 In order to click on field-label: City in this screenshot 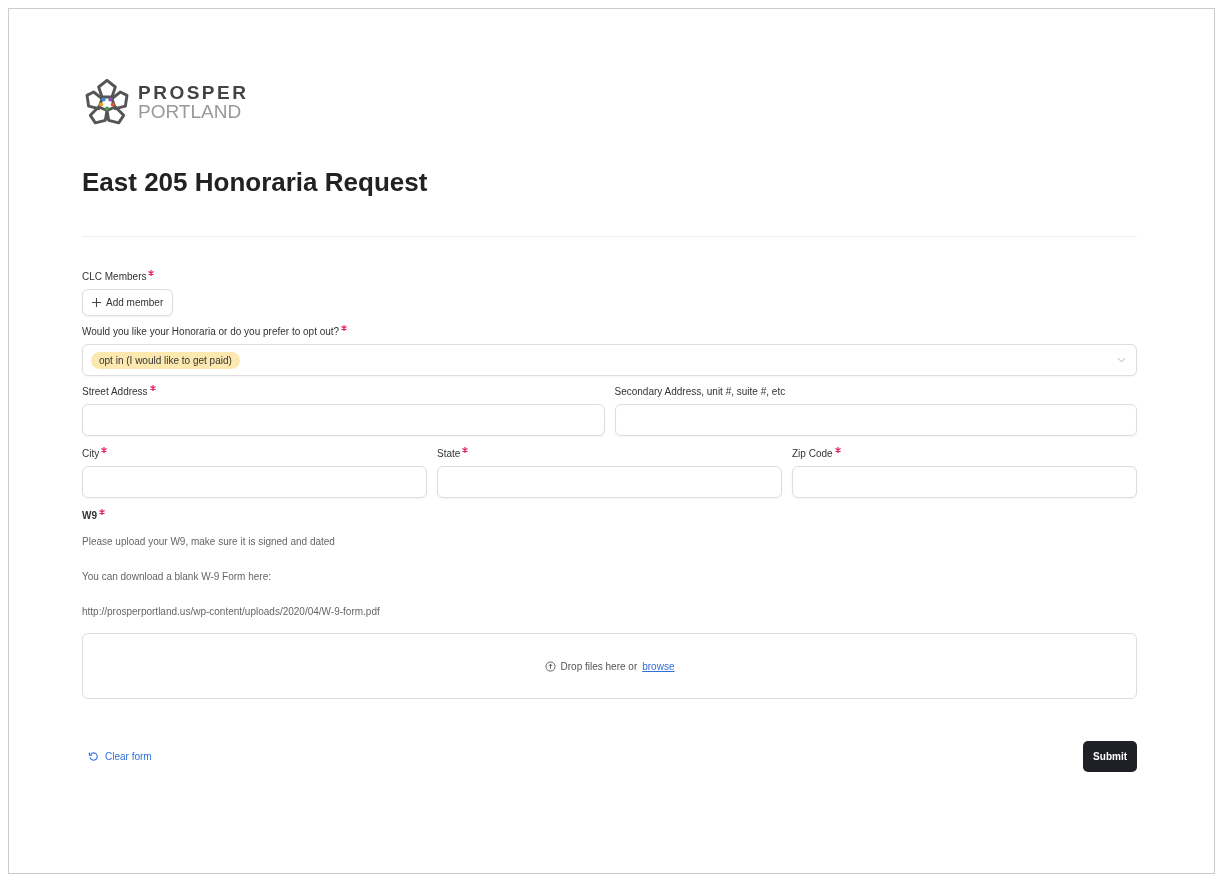, I will do `click(91, 453)`.